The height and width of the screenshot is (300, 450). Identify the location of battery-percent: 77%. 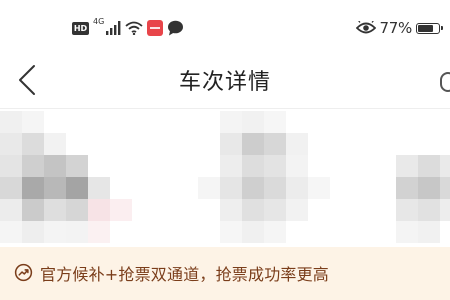
(396, 28).